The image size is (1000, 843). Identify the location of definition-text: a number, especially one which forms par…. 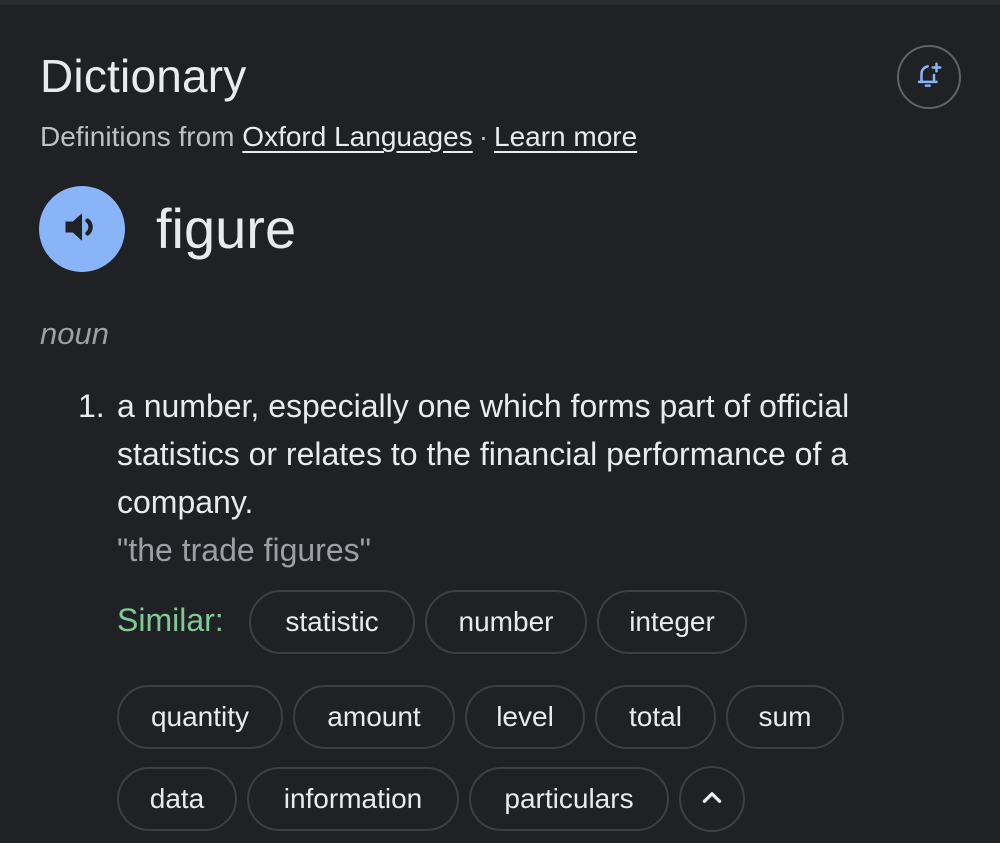
(483, 454).